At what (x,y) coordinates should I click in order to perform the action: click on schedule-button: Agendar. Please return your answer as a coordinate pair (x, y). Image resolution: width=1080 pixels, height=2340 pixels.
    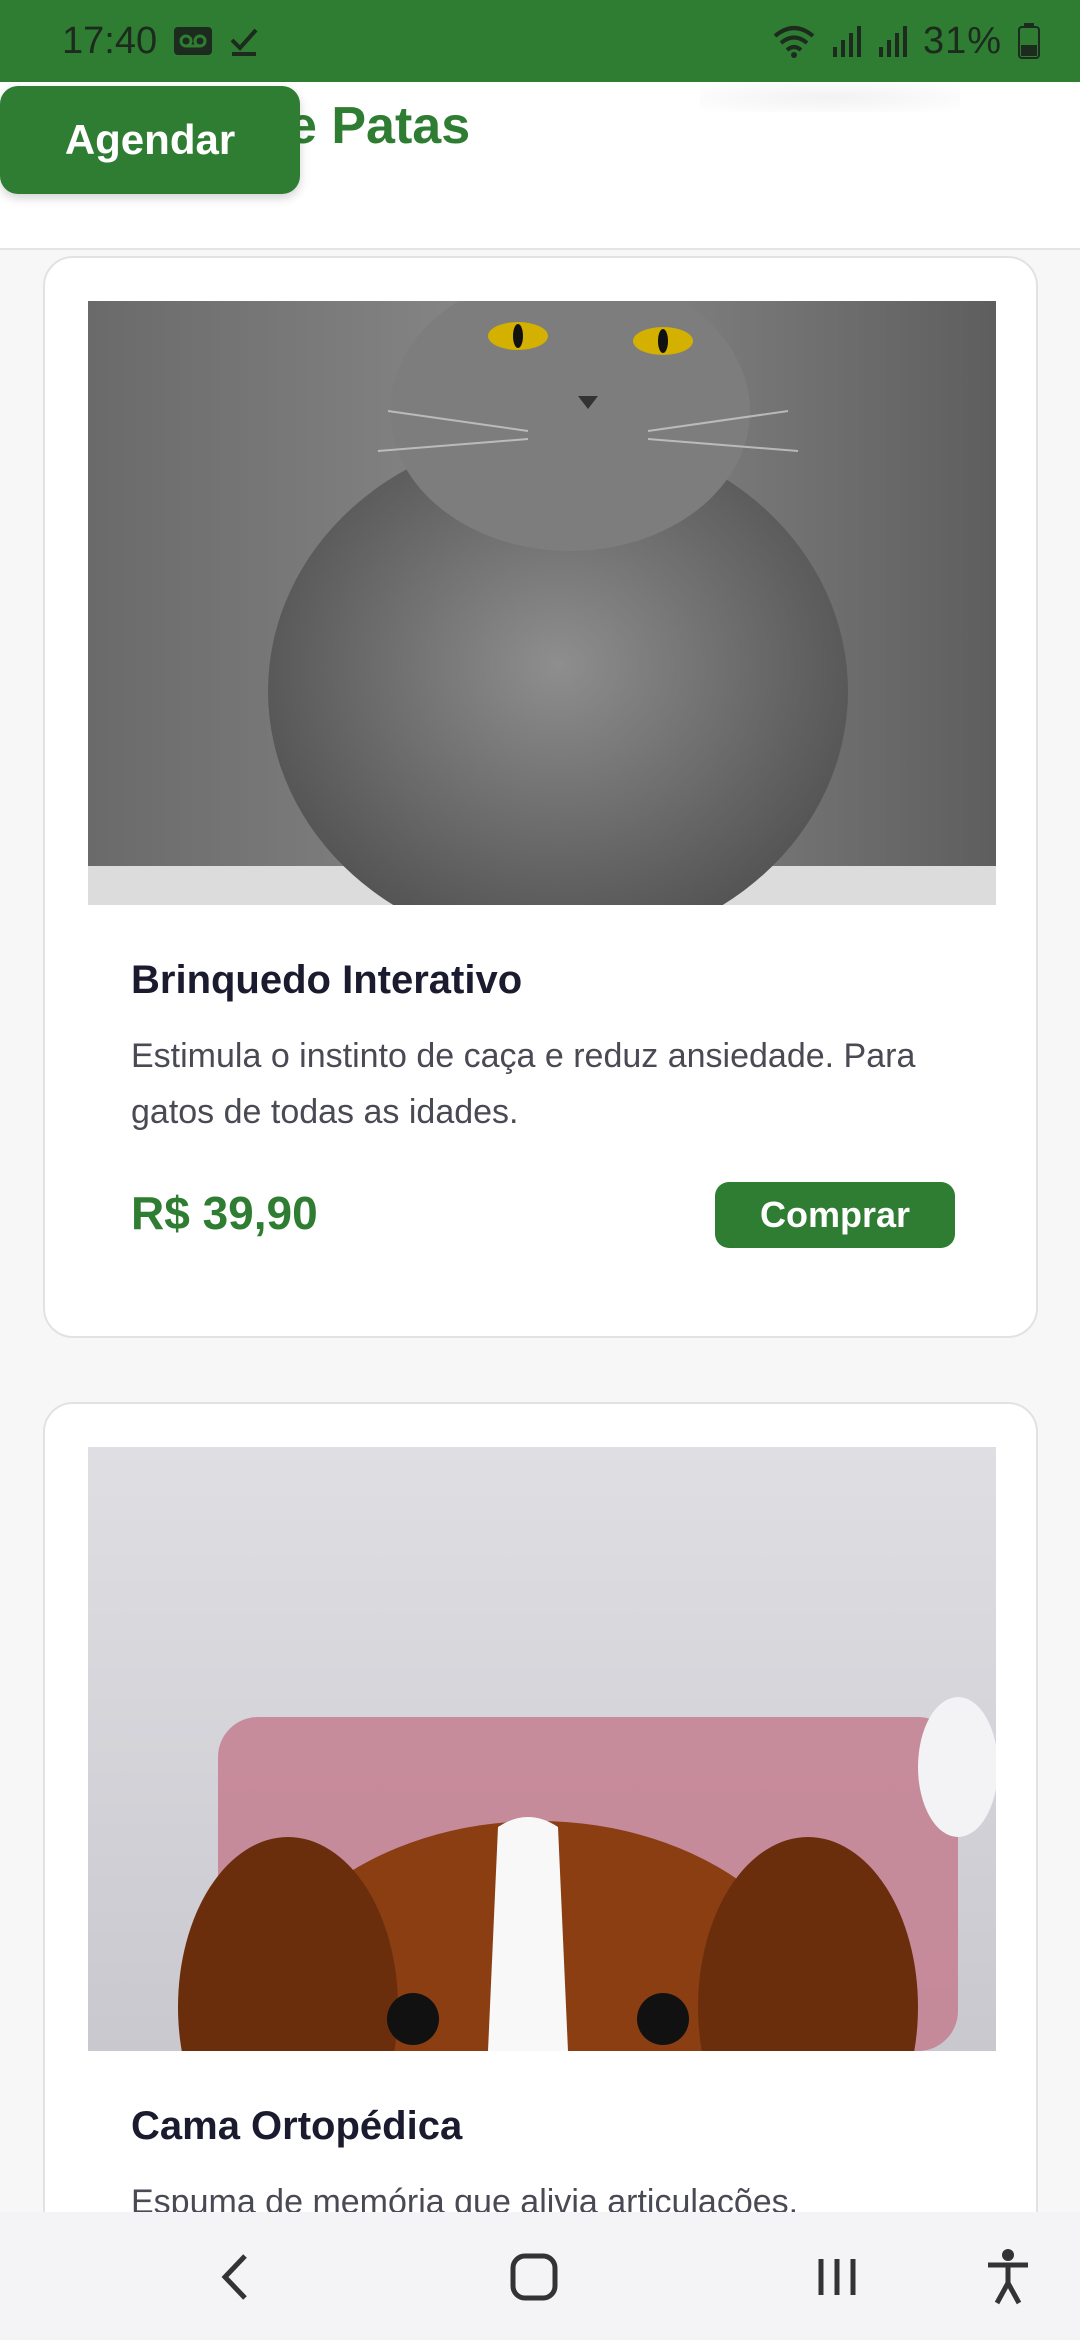
    Looking at the image, I should click on (150, 140).